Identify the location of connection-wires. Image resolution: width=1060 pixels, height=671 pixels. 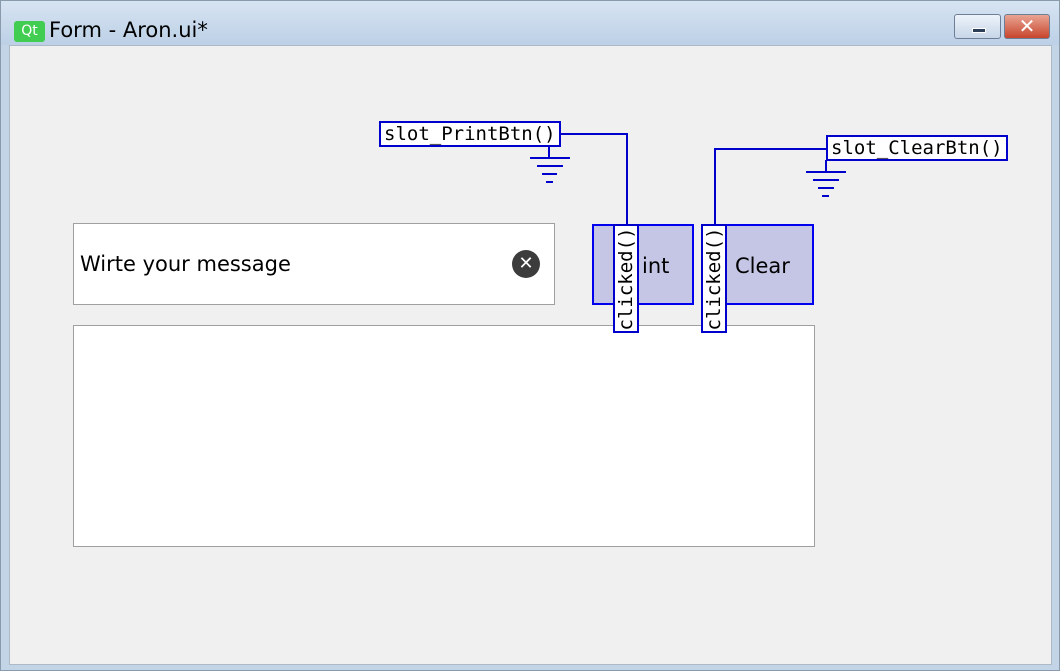
(688, 178).